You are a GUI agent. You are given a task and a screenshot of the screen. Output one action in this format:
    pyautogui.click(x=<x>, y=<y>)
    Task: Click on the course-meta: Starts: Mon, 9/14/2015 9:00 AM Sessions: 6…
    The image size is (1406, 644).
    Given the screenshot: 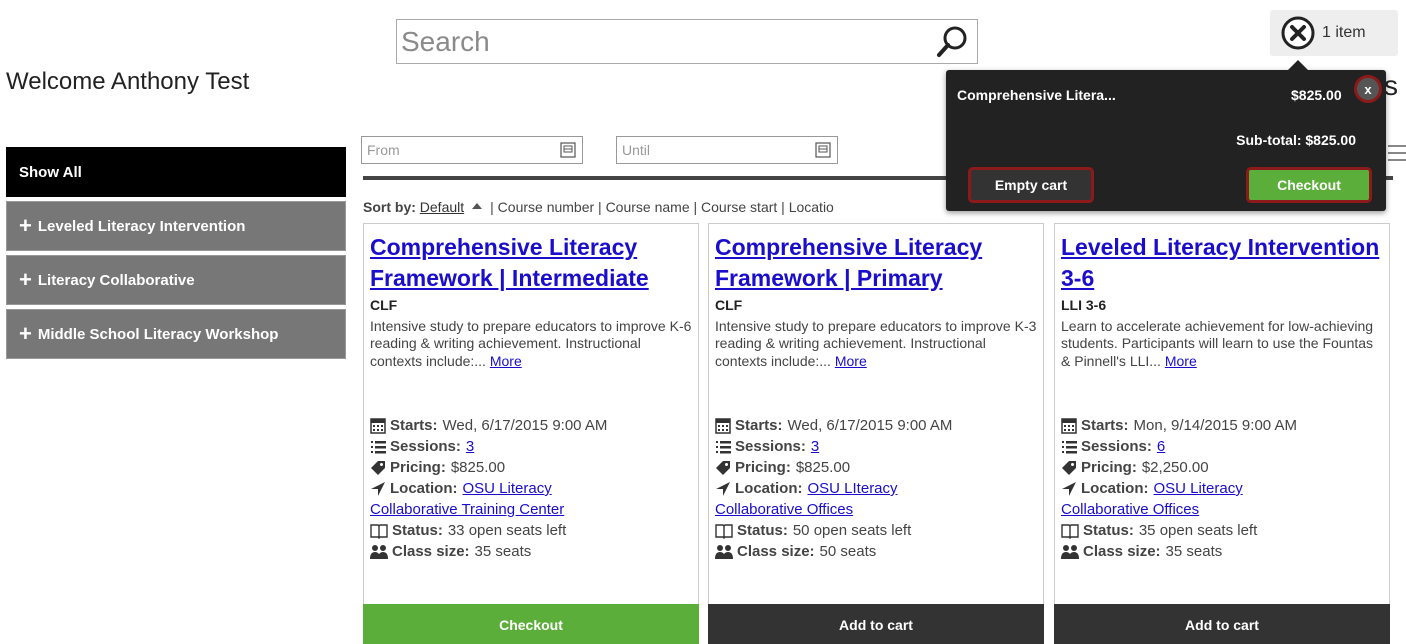 What is the action you would take?
    pyautogui.click(x=1225, y=488)
    